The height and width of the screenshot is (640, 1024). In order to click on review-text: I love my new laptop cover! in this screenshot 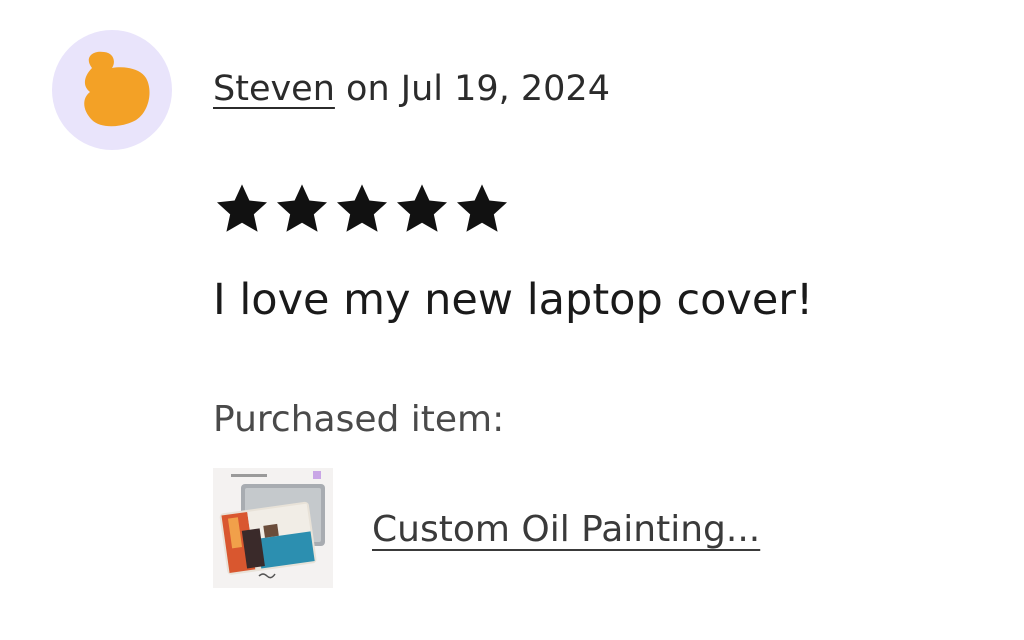, I will do `click(513, 300)`.